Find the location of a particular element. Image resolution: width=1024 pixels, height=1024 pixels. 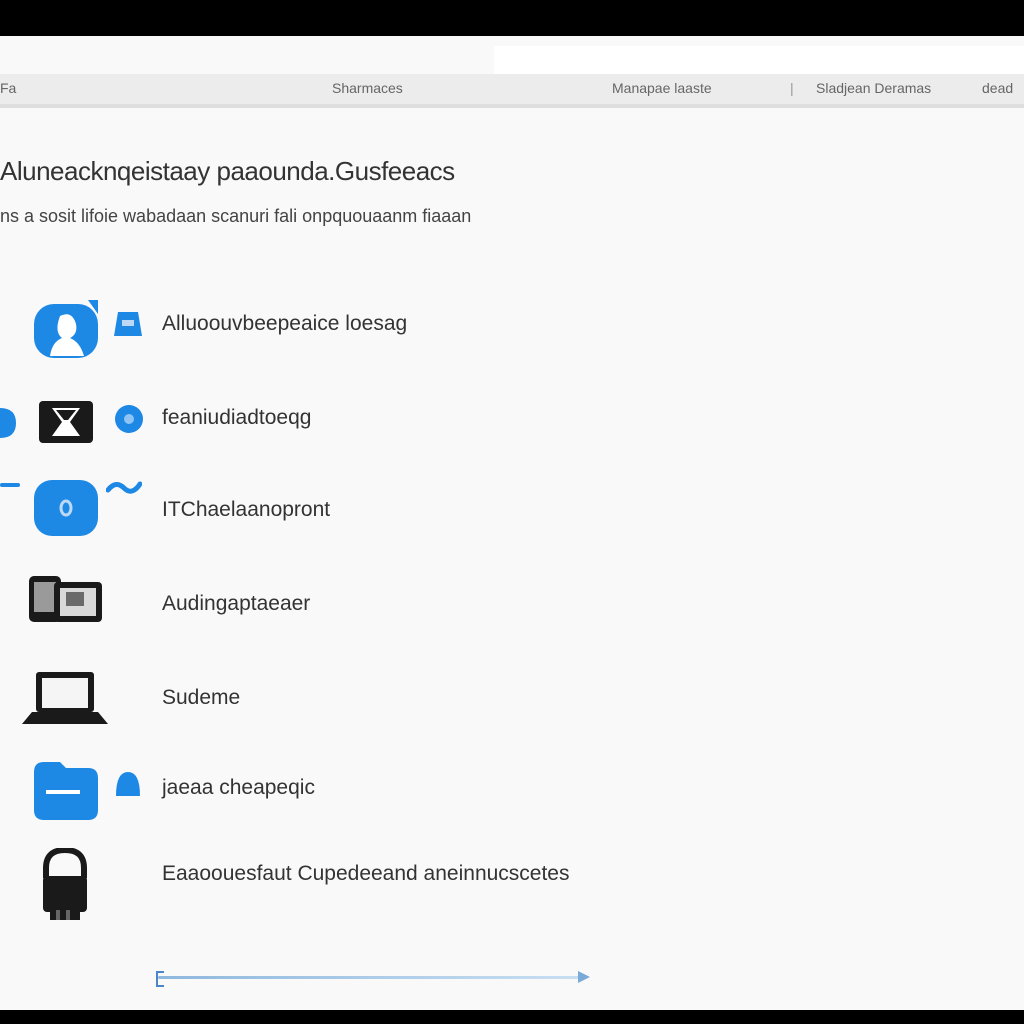

header-divider is located at coordinates (512, 106).